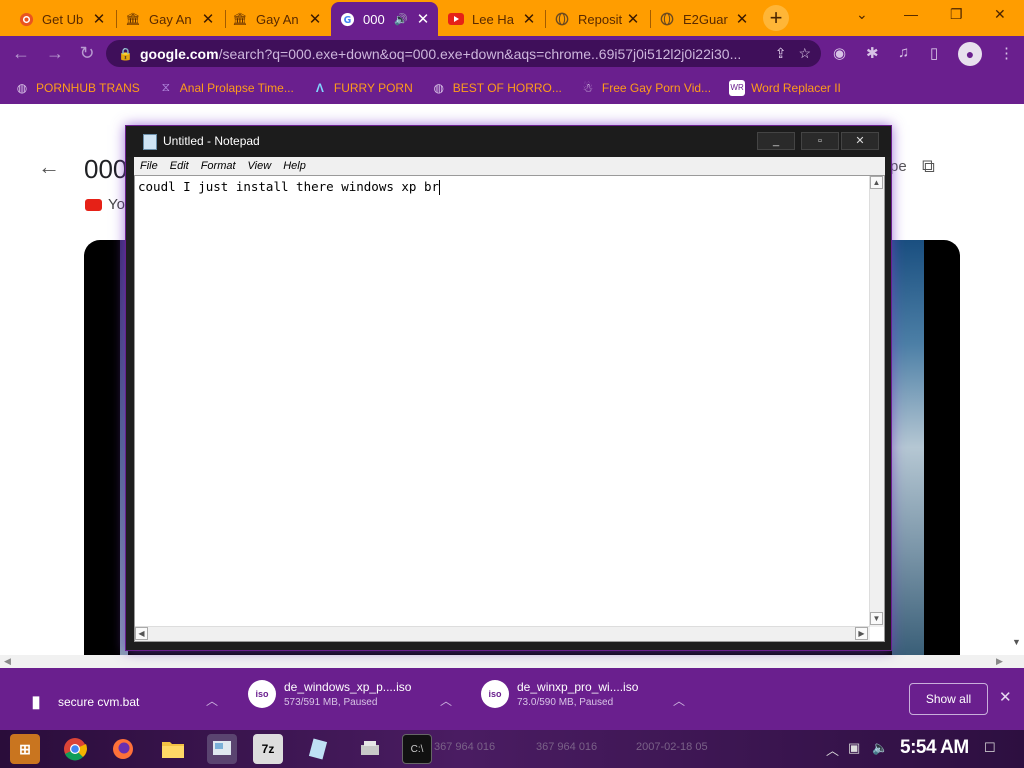 Image resolution: width=1024 pixels, height=768 pixels. I want to click on close-window-icon: ✕, so click(1000, 14).